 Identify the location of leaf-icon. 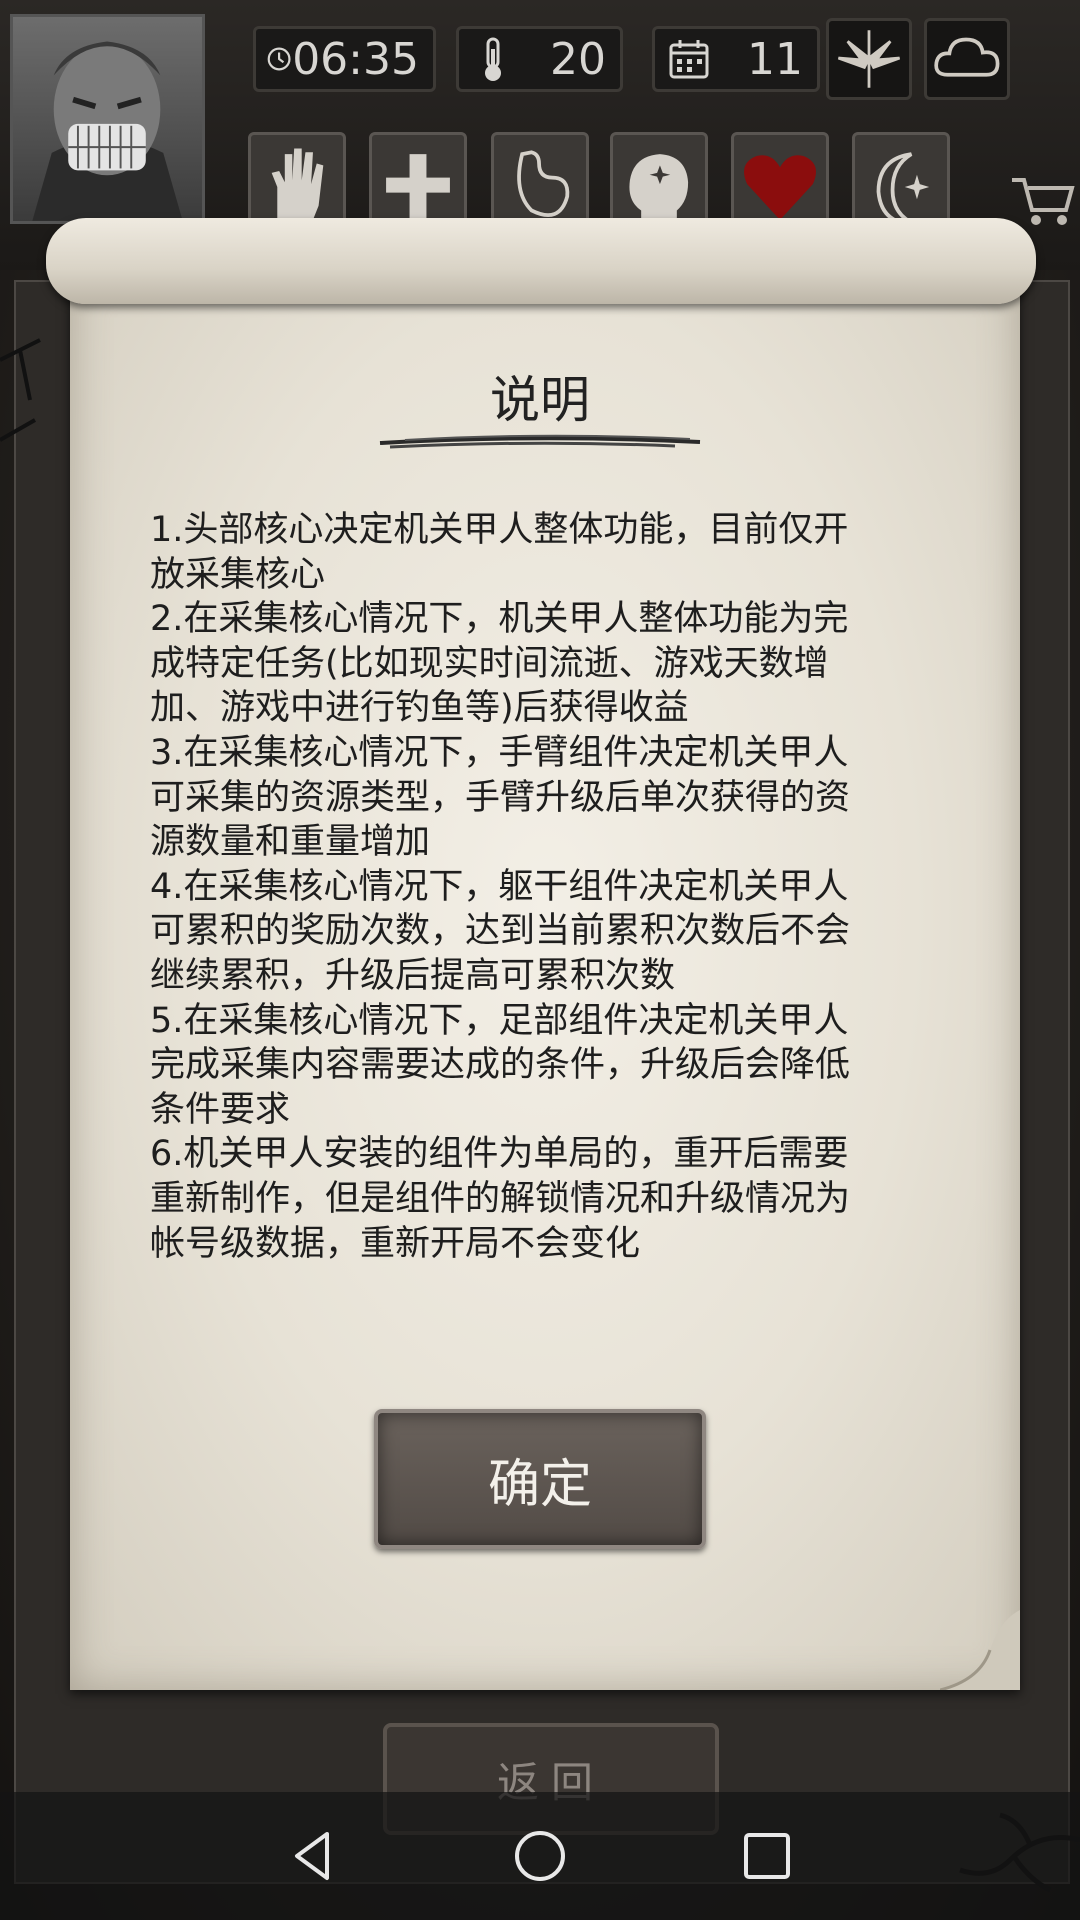
(869, 59).